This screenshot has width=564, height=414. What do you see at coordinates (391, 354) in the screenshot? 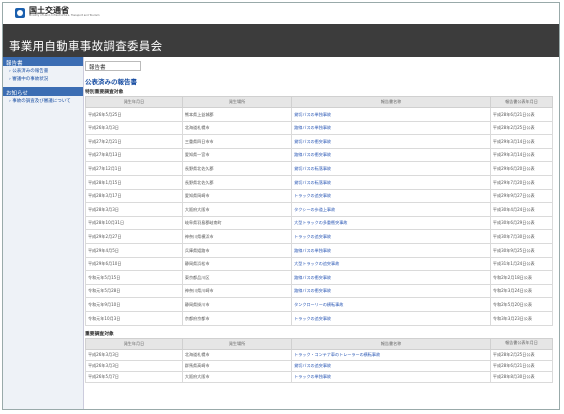
I see `cell-report-link: トラック・コンテナ車のトレーラーの横転事故` at bounding box center [391, 354].